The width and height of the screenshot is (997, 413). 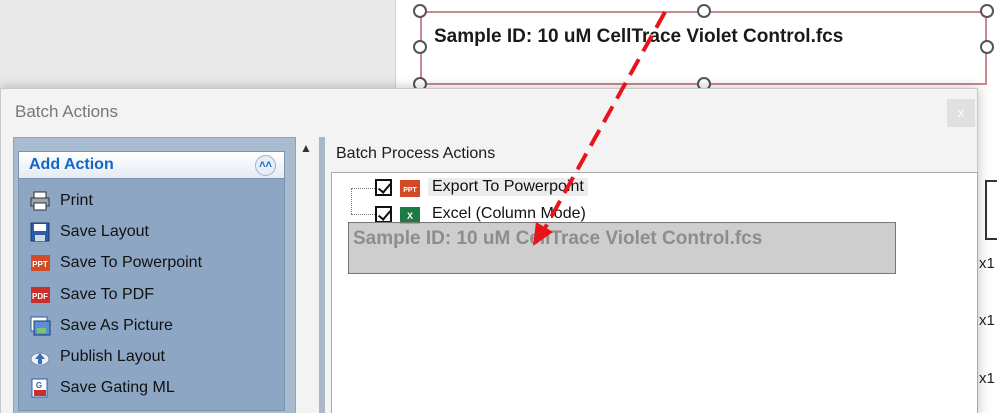 I want to click on action-save-picture: Save As Picture, so click(x=115, y=325).